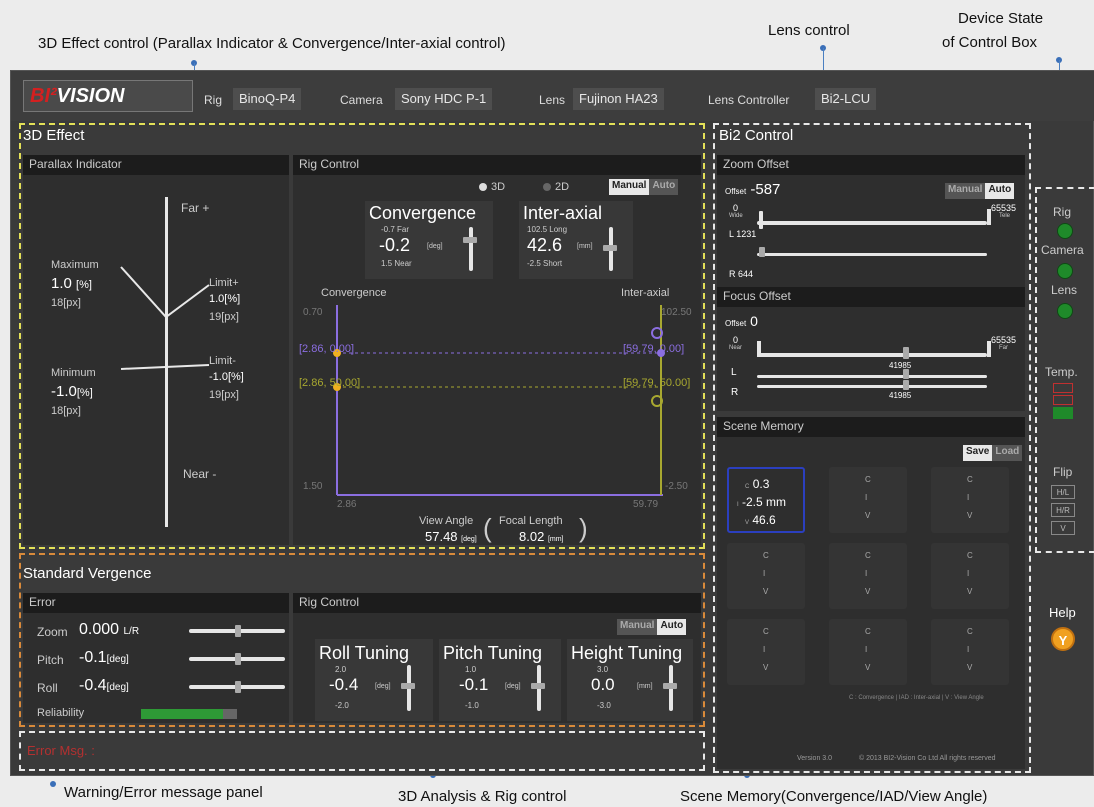  What do you see at coordinates (906, 385) in the screenshot?
I see `focus-r-thumb` at bounding box center [906, 385].